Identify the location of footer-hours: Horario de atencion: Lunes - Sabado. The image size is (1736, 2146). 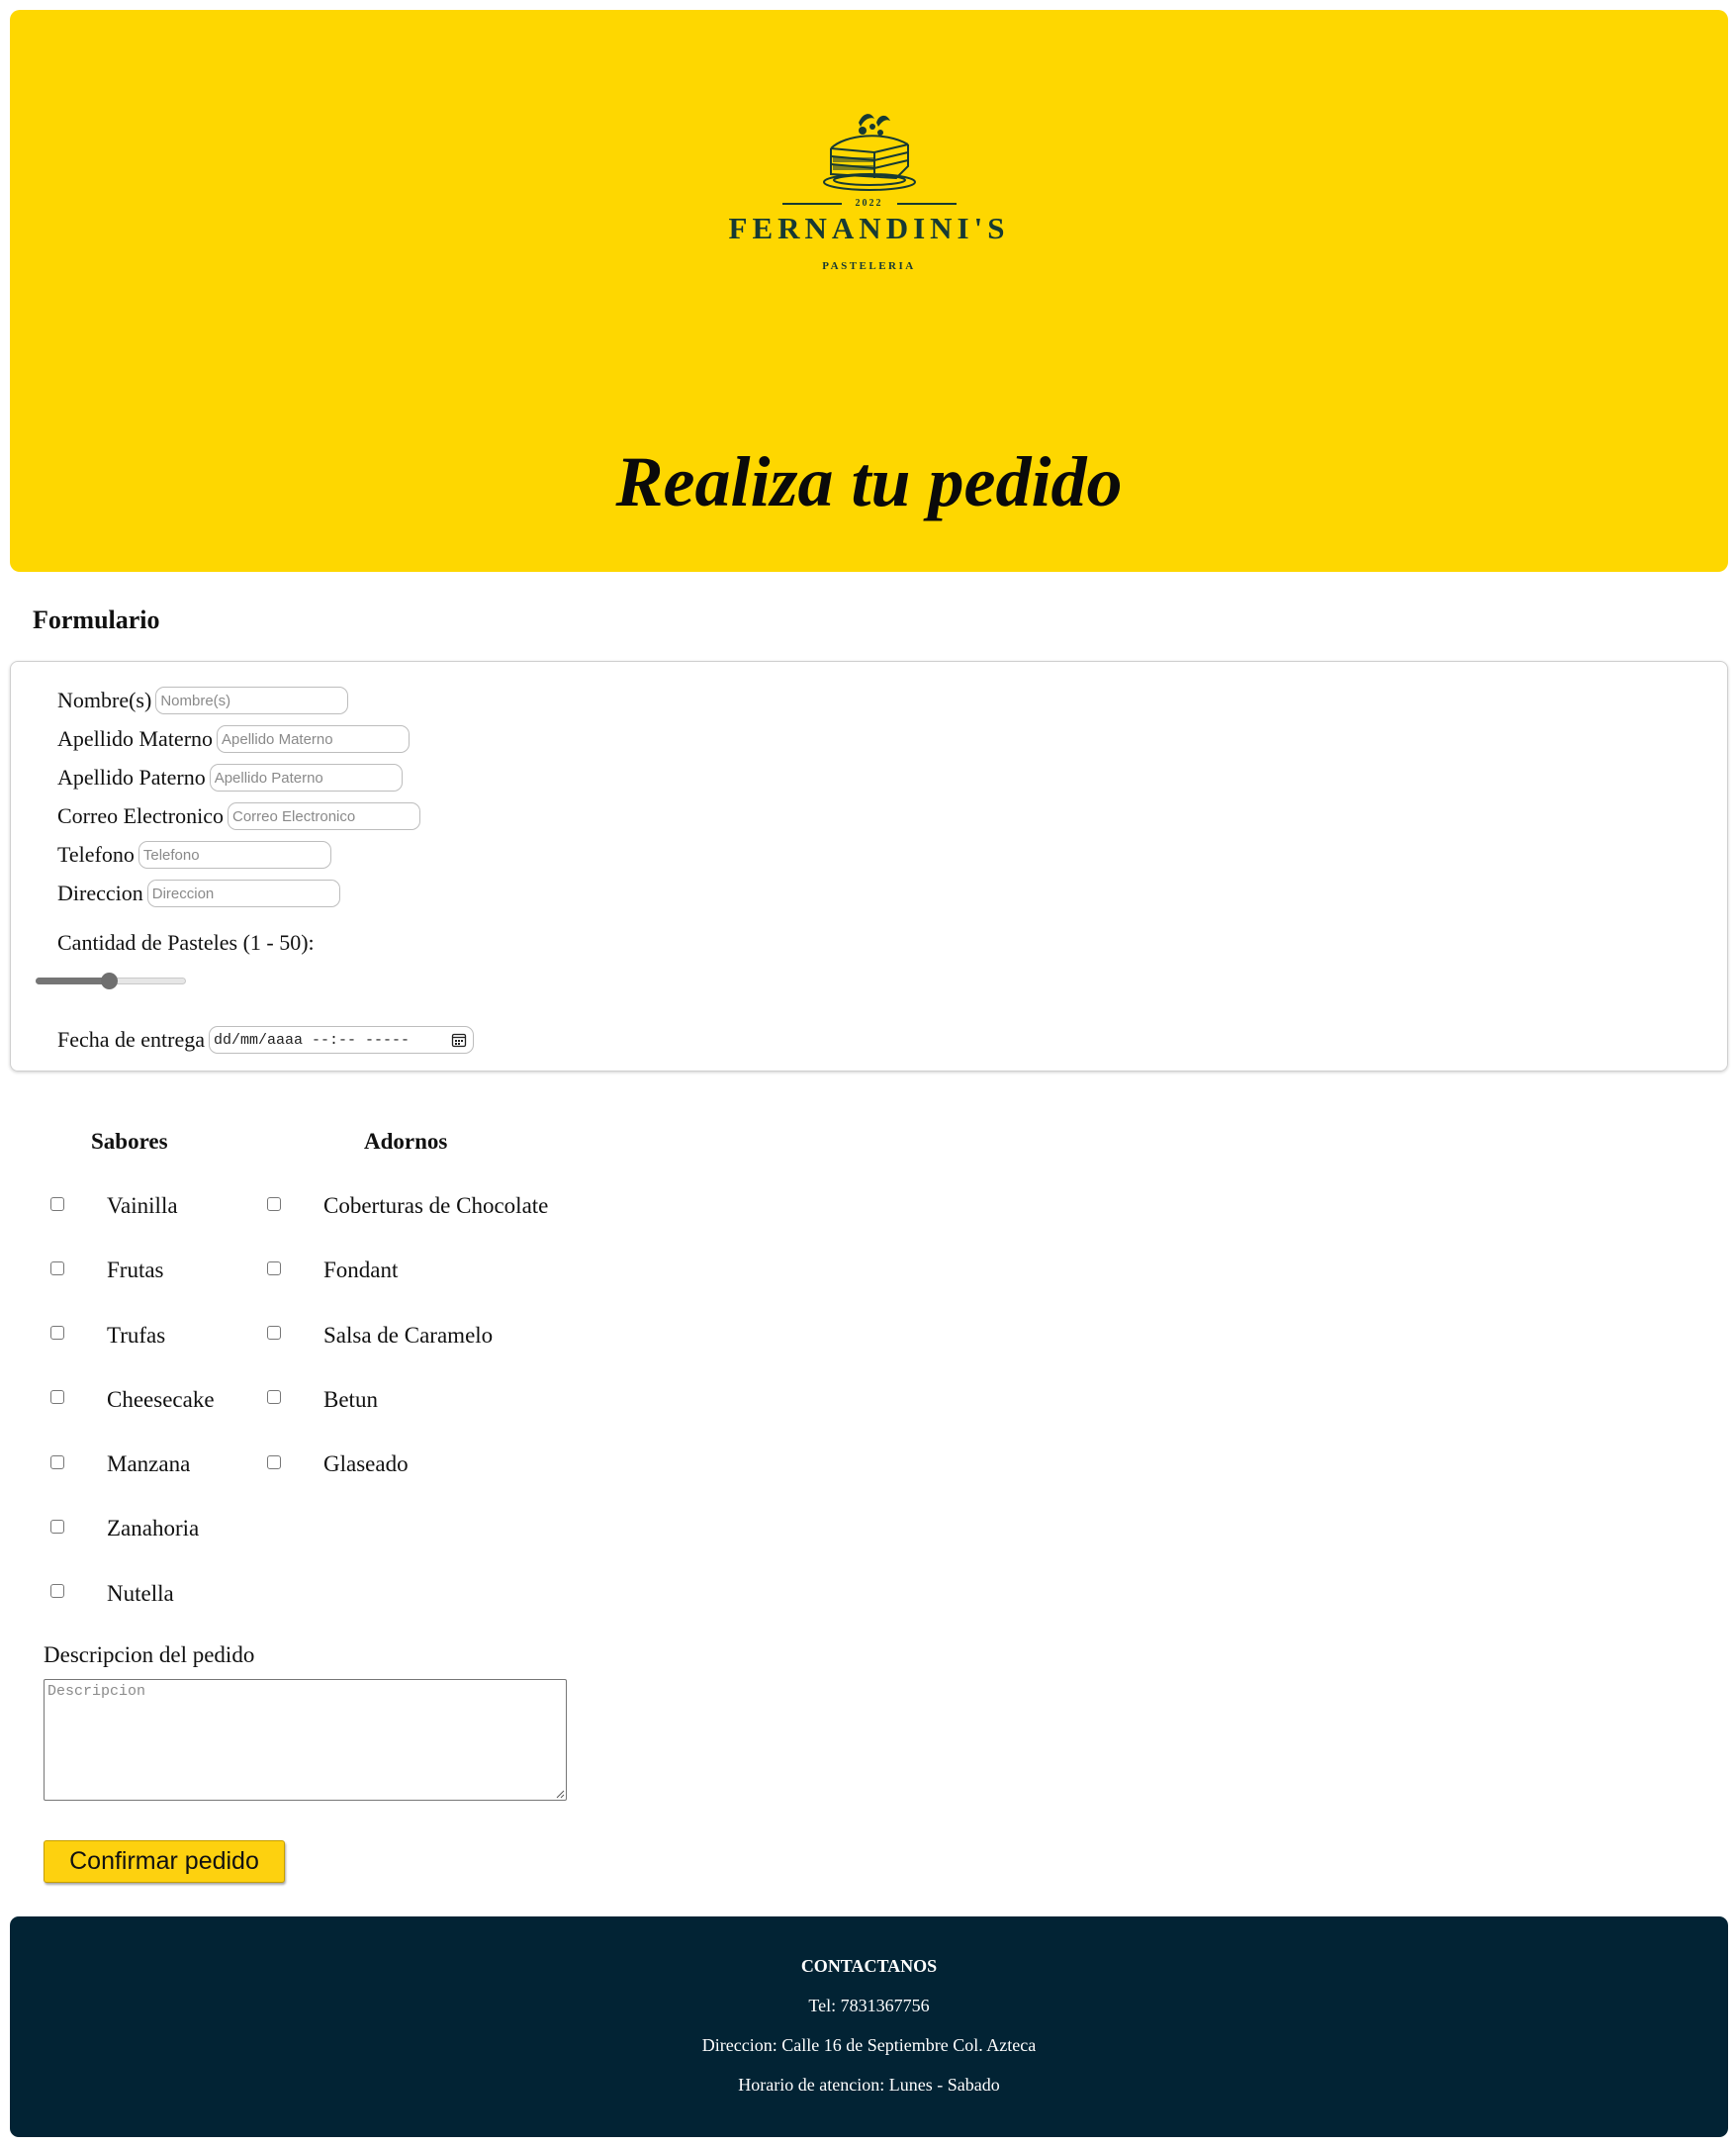
(869, 2085).